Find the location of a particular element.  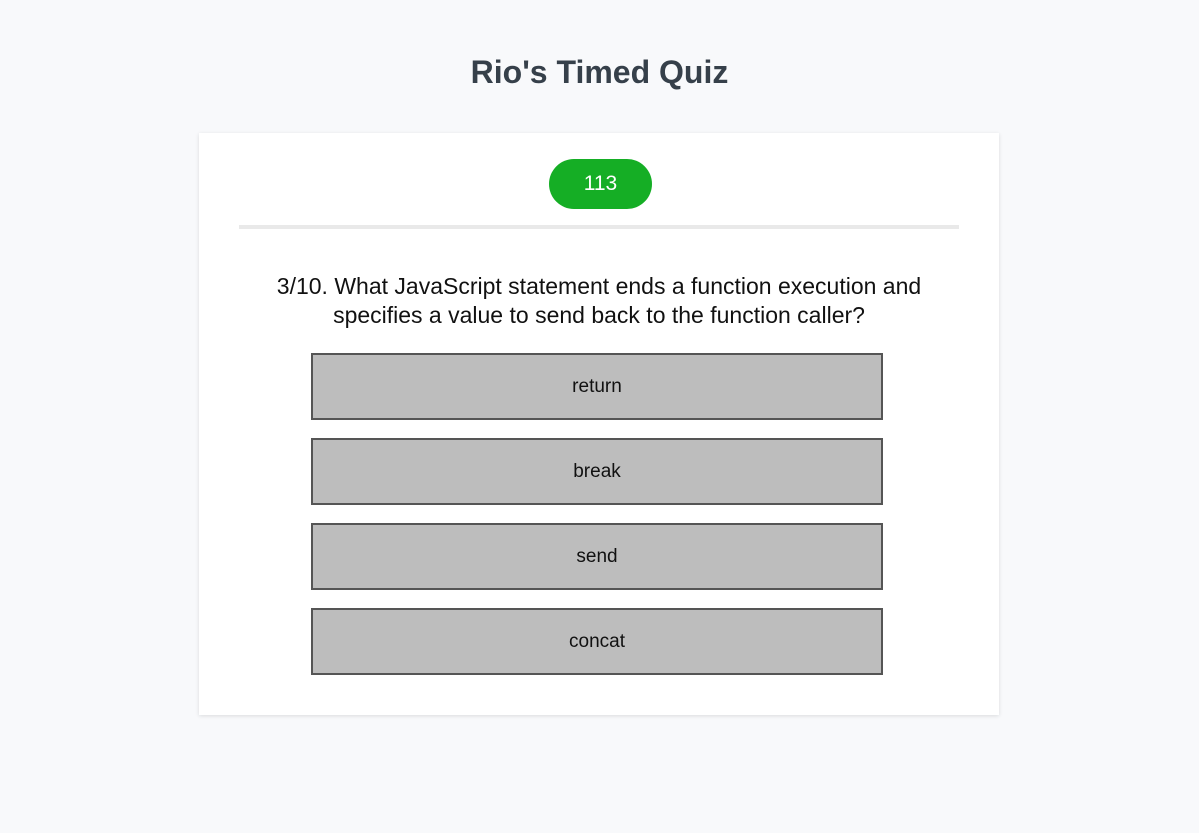

divider is located at coordinates (599, 227).